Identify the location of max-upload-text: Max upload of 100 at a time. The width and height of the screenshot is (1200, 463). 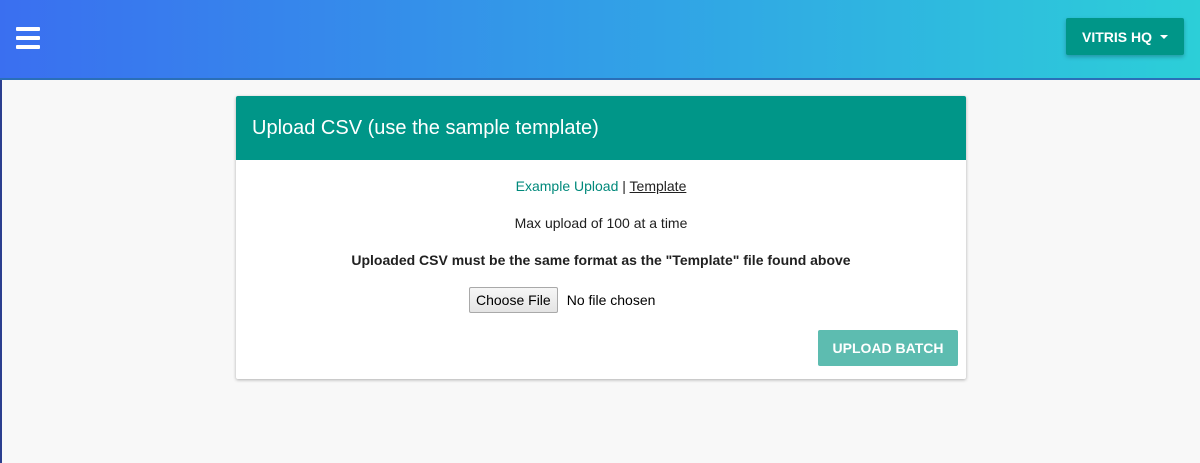
(601, 223).